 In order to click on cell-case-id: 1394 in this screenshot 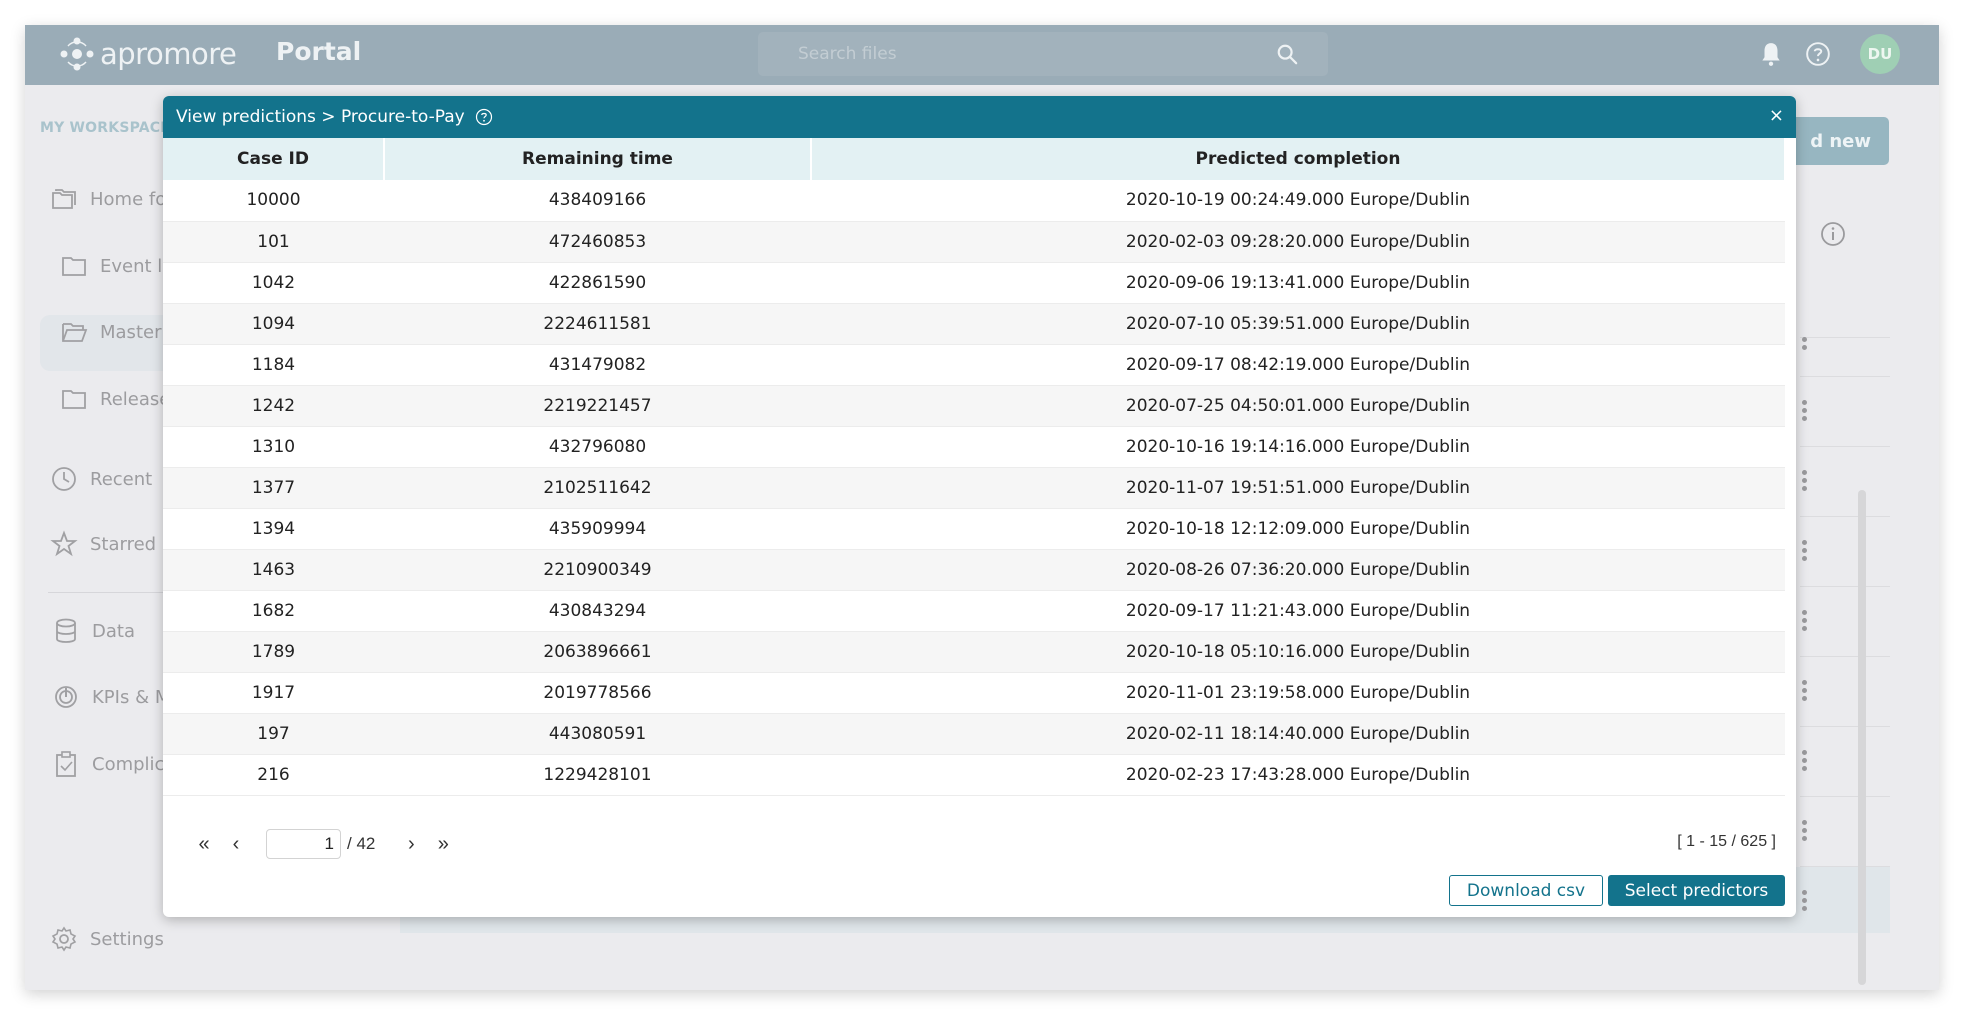, I will do `click(273, 529)`.